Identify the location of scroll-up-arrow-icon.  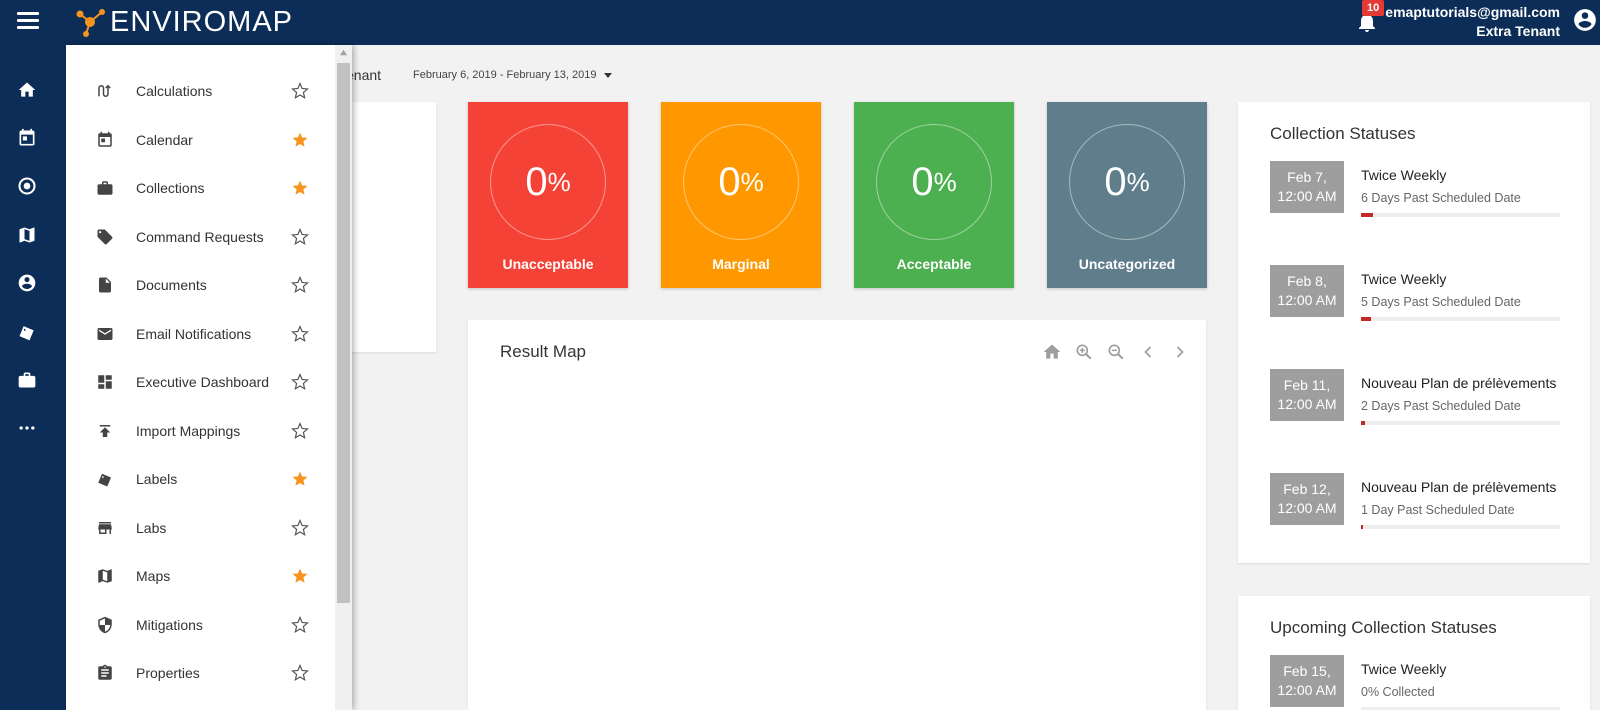
(343, 52).